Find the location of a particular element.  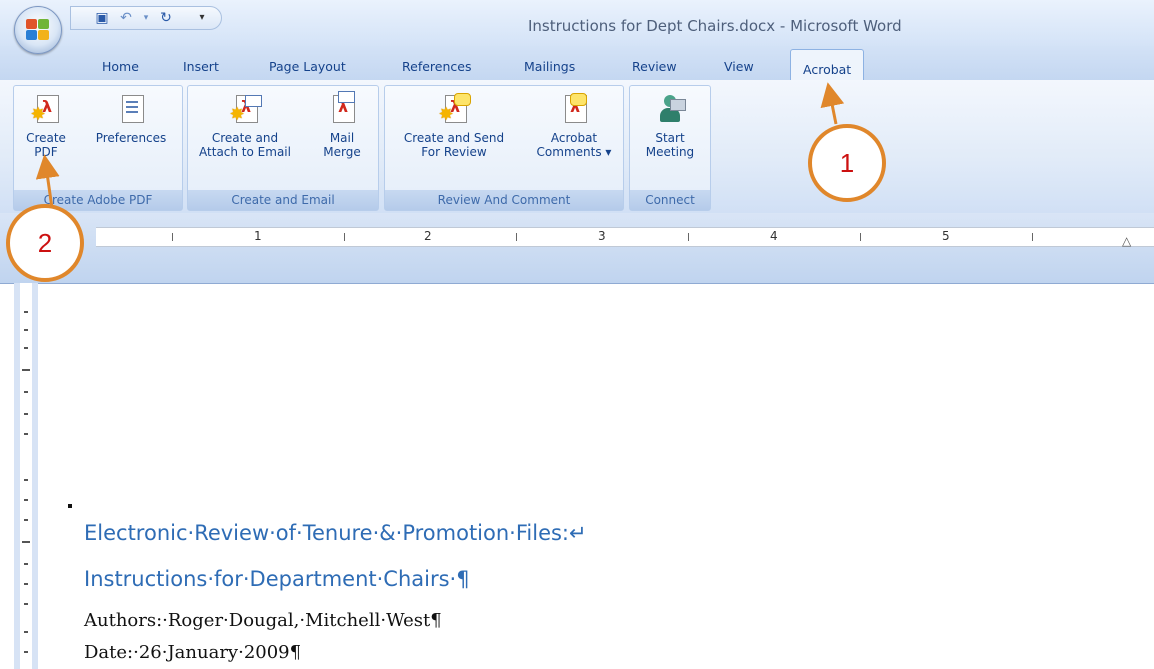

tab-page-layout: Page Layout is located at coordinates (307, 63).